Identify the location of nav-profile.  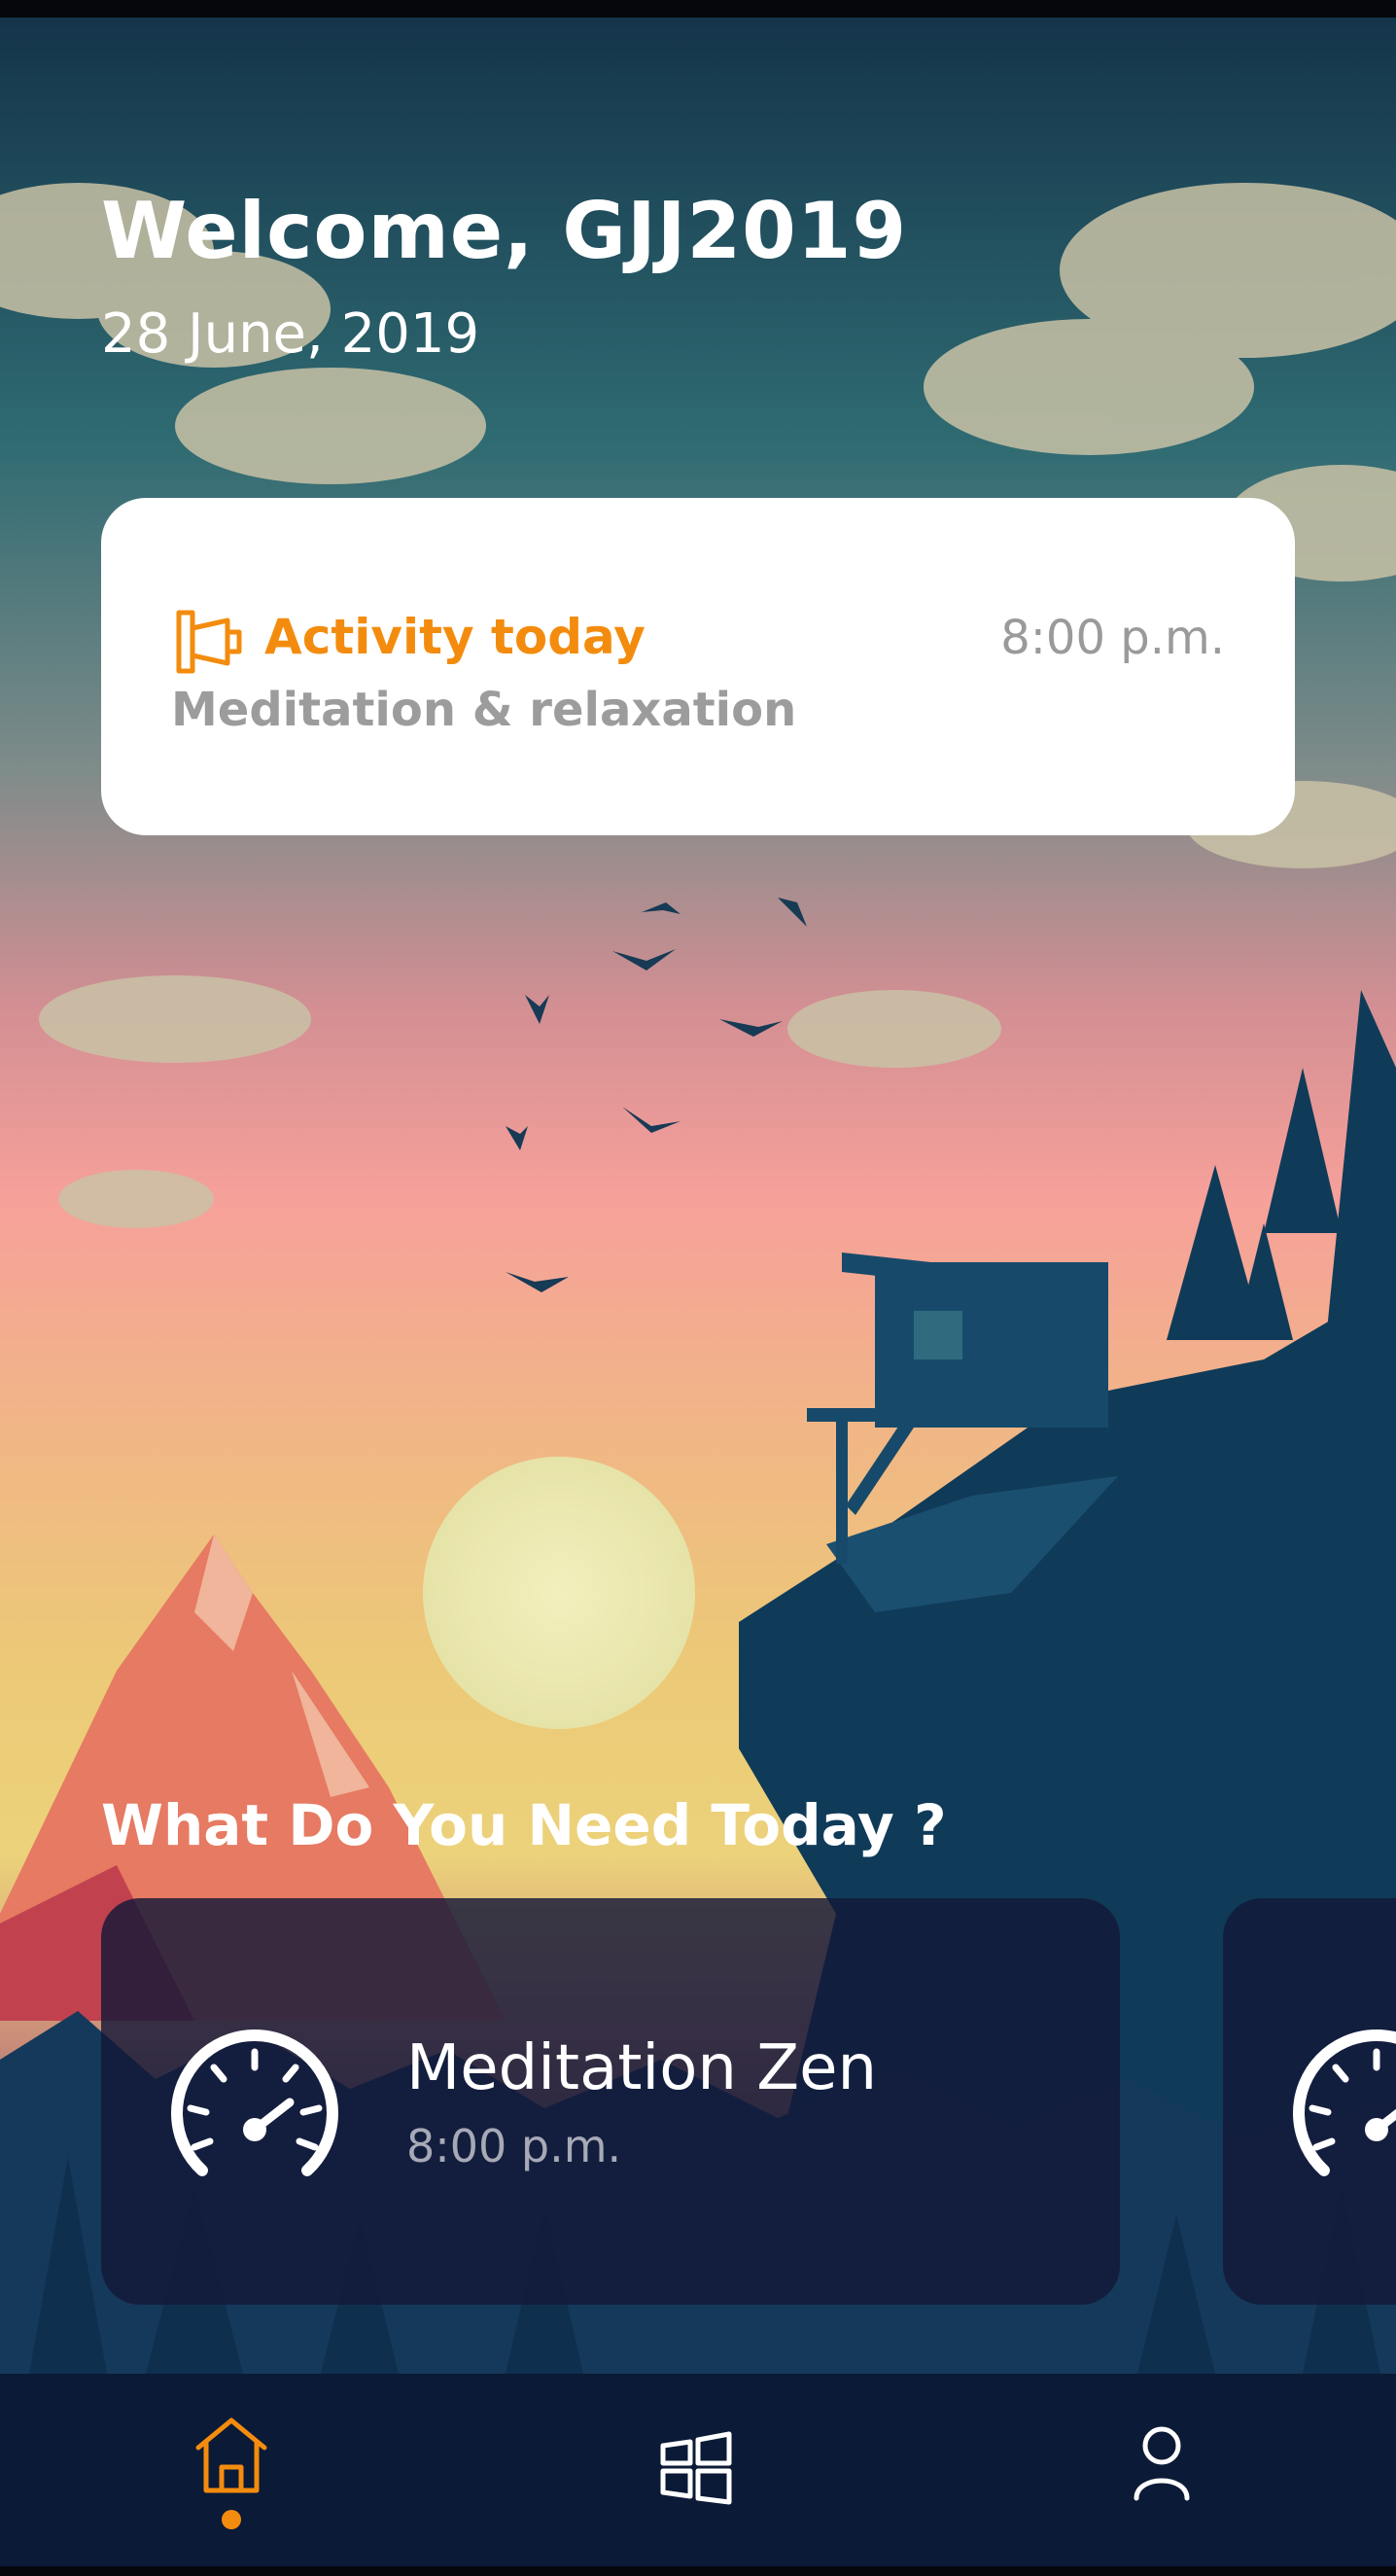
(1161, 2470).